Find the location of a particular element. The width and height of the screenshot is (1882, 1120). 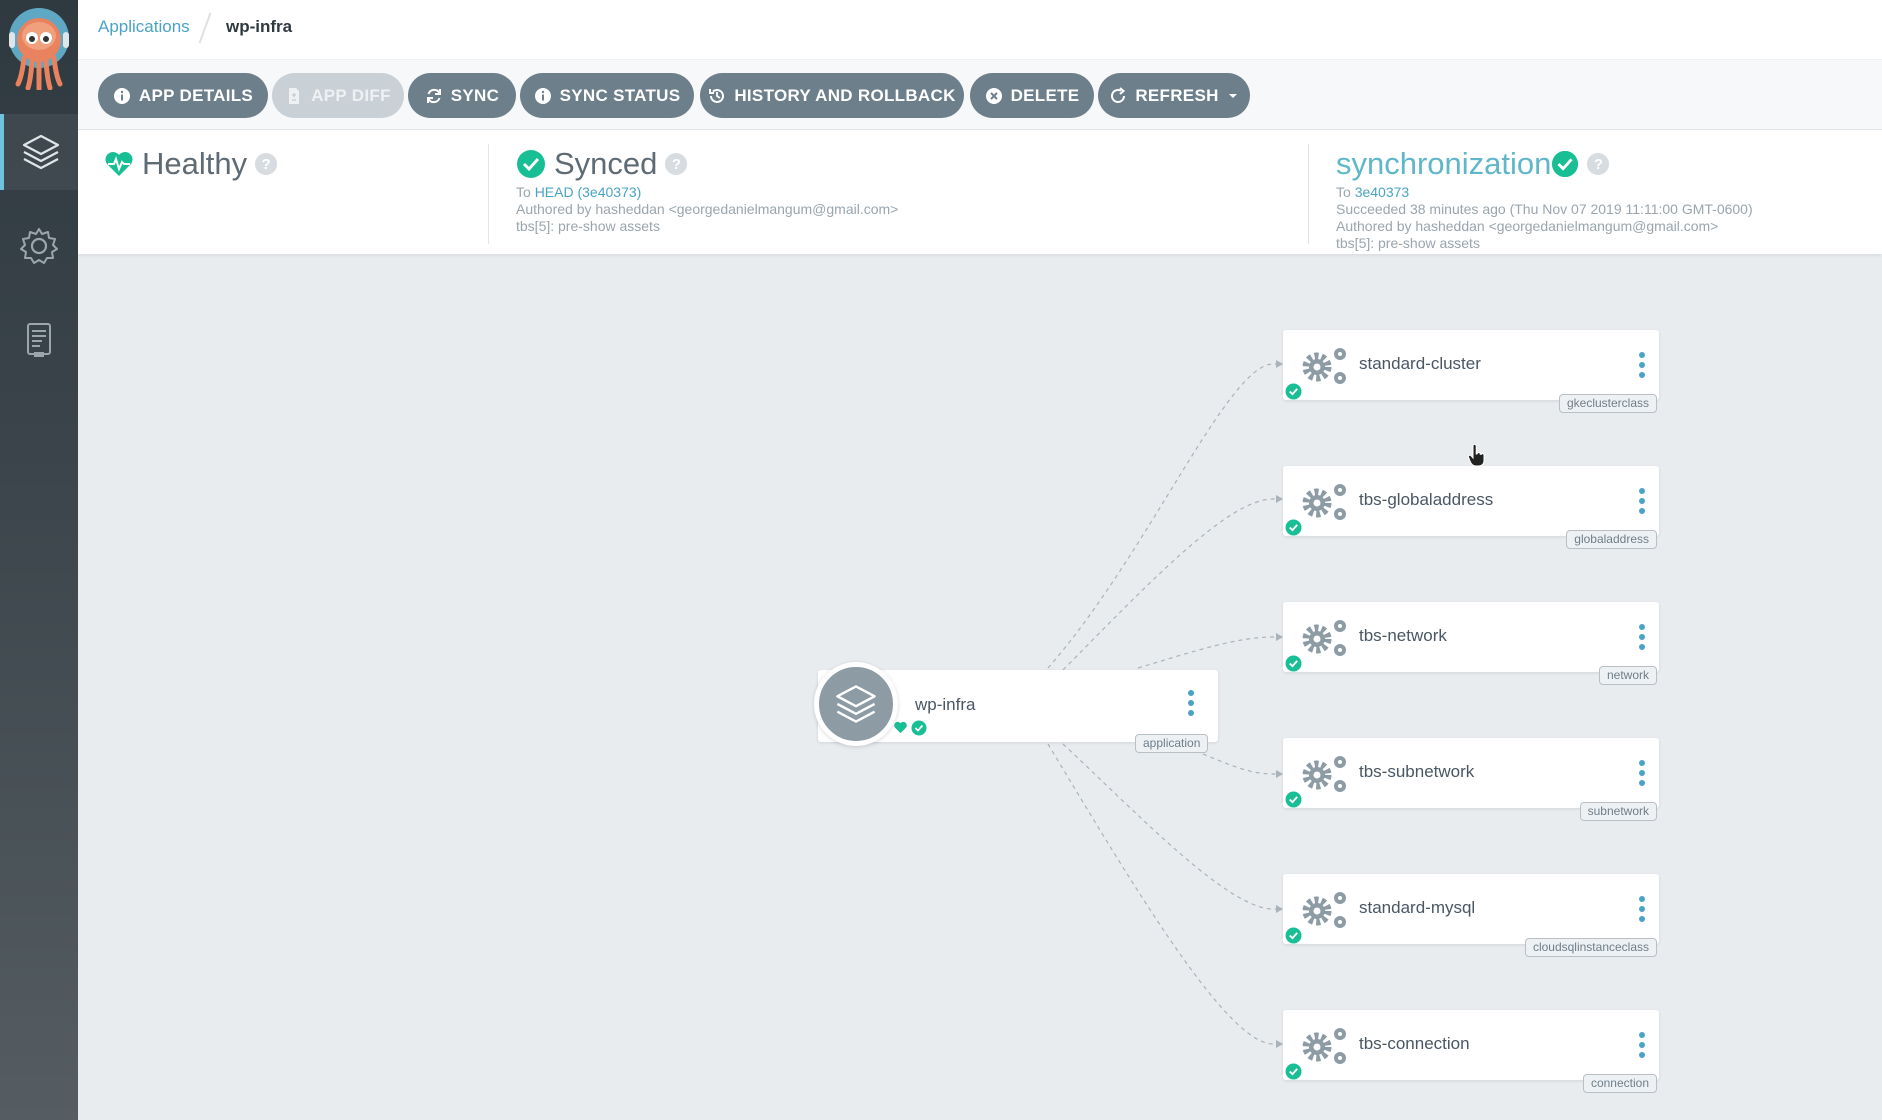

breadcrumb-current: wp-infra is located at coordinates (259, 26).